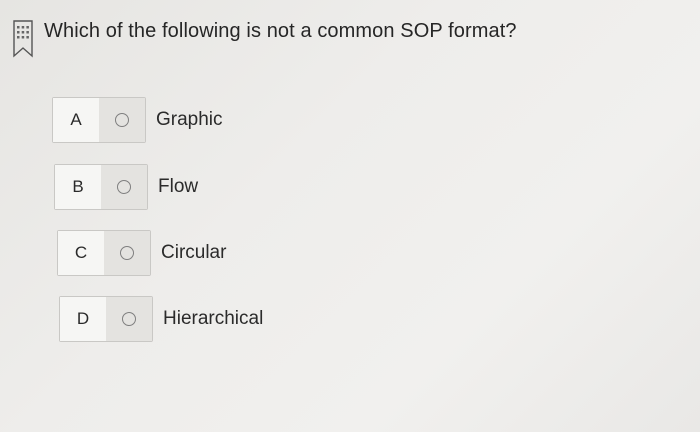 Image resolution: width=700 pixels, height=432 pixels. What do you see at coordinates (161, 319) in the screenshot?
I see `option-d: D Hierarchical` at bounding box center [161, 319].